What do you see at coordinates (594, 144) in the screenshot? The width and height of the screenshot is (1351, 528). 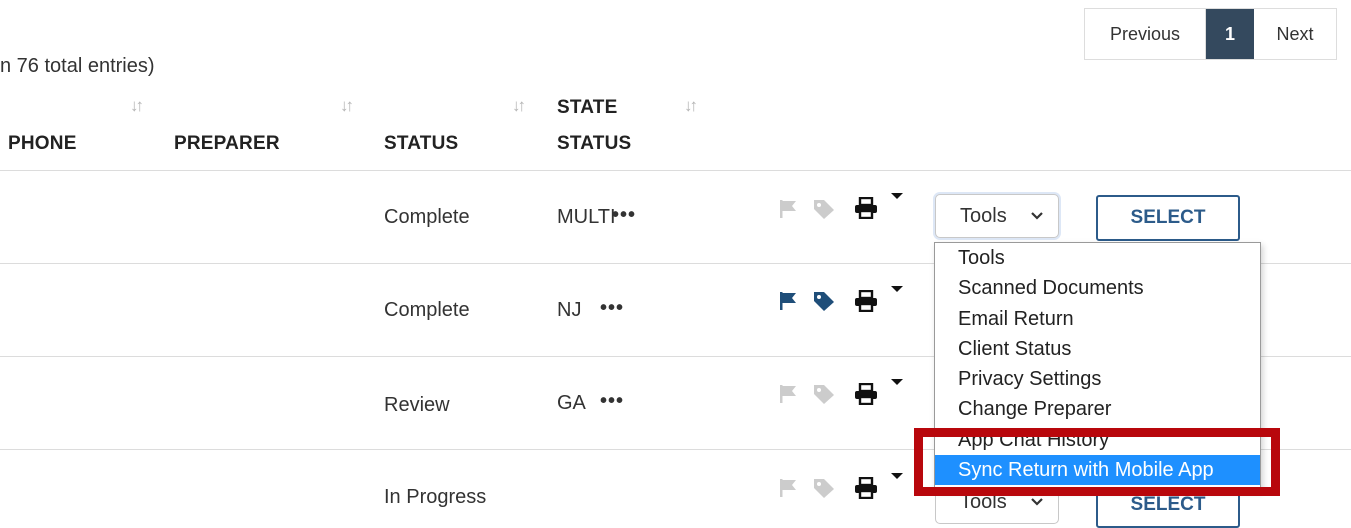 I see `column-header-state-status-line2: STATUS` at bounding box center [594, 144].